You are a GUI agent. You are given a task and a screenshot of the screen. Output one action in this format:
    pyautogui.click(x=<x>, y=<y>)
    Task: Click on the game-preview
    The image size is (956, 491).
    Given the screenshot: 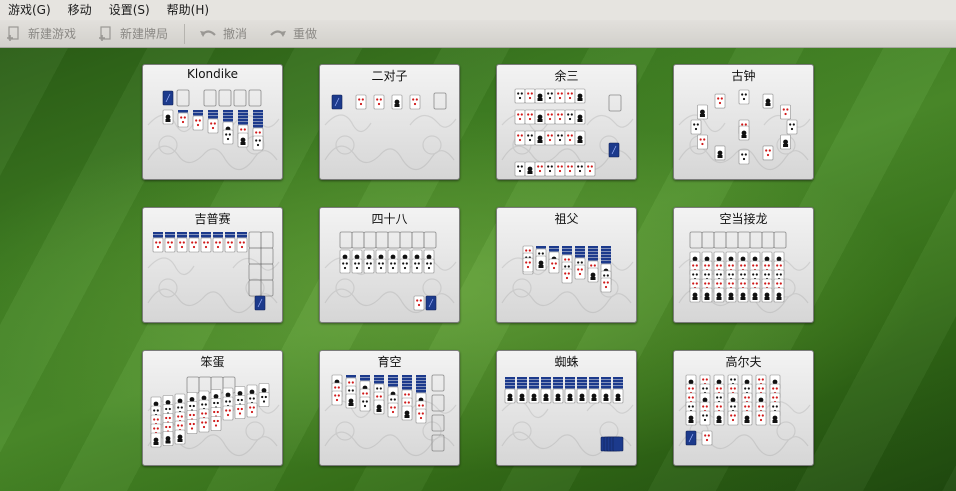 What is the action you would take?
    pyautogui.click(x=213, y=130)
    